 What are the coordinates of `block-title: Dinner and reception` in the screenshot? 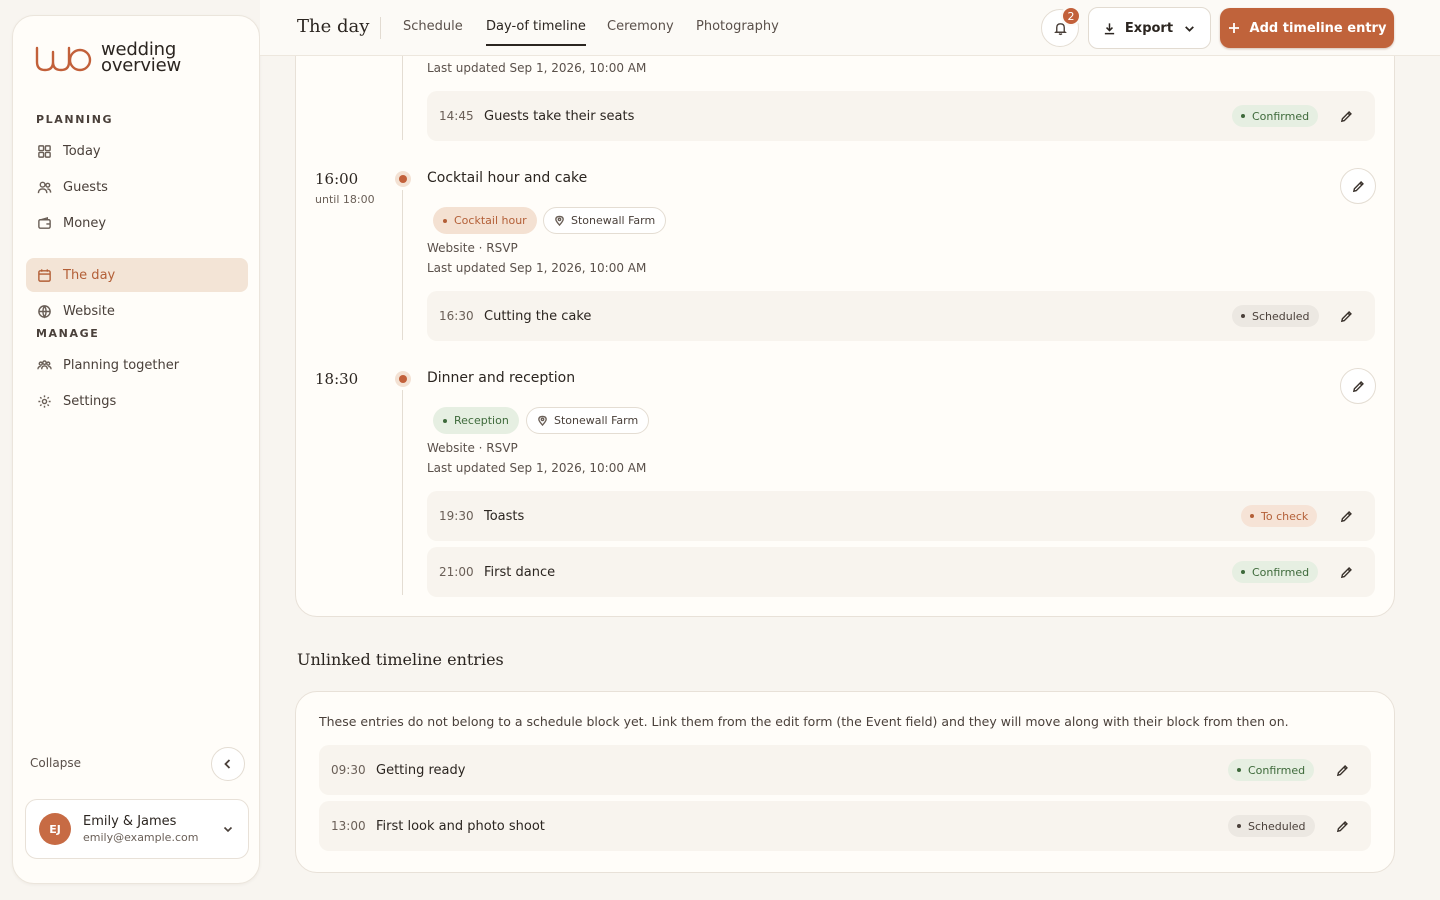 It's located at (501, 378).